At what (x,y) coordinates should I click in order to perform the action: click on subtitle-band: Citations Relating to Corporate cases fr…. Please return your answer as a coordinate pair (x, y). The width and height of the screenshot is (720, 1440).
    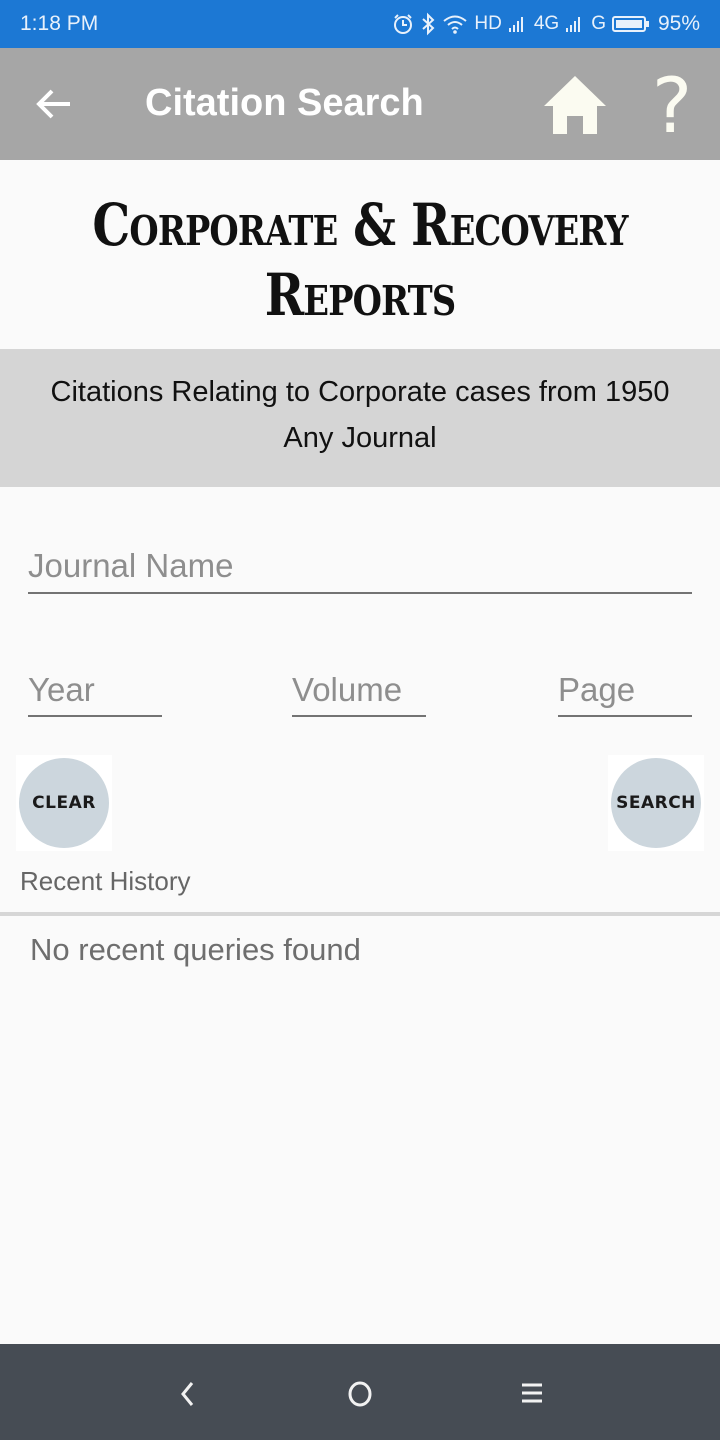
    Looking at the image, I should click on (360, 418).